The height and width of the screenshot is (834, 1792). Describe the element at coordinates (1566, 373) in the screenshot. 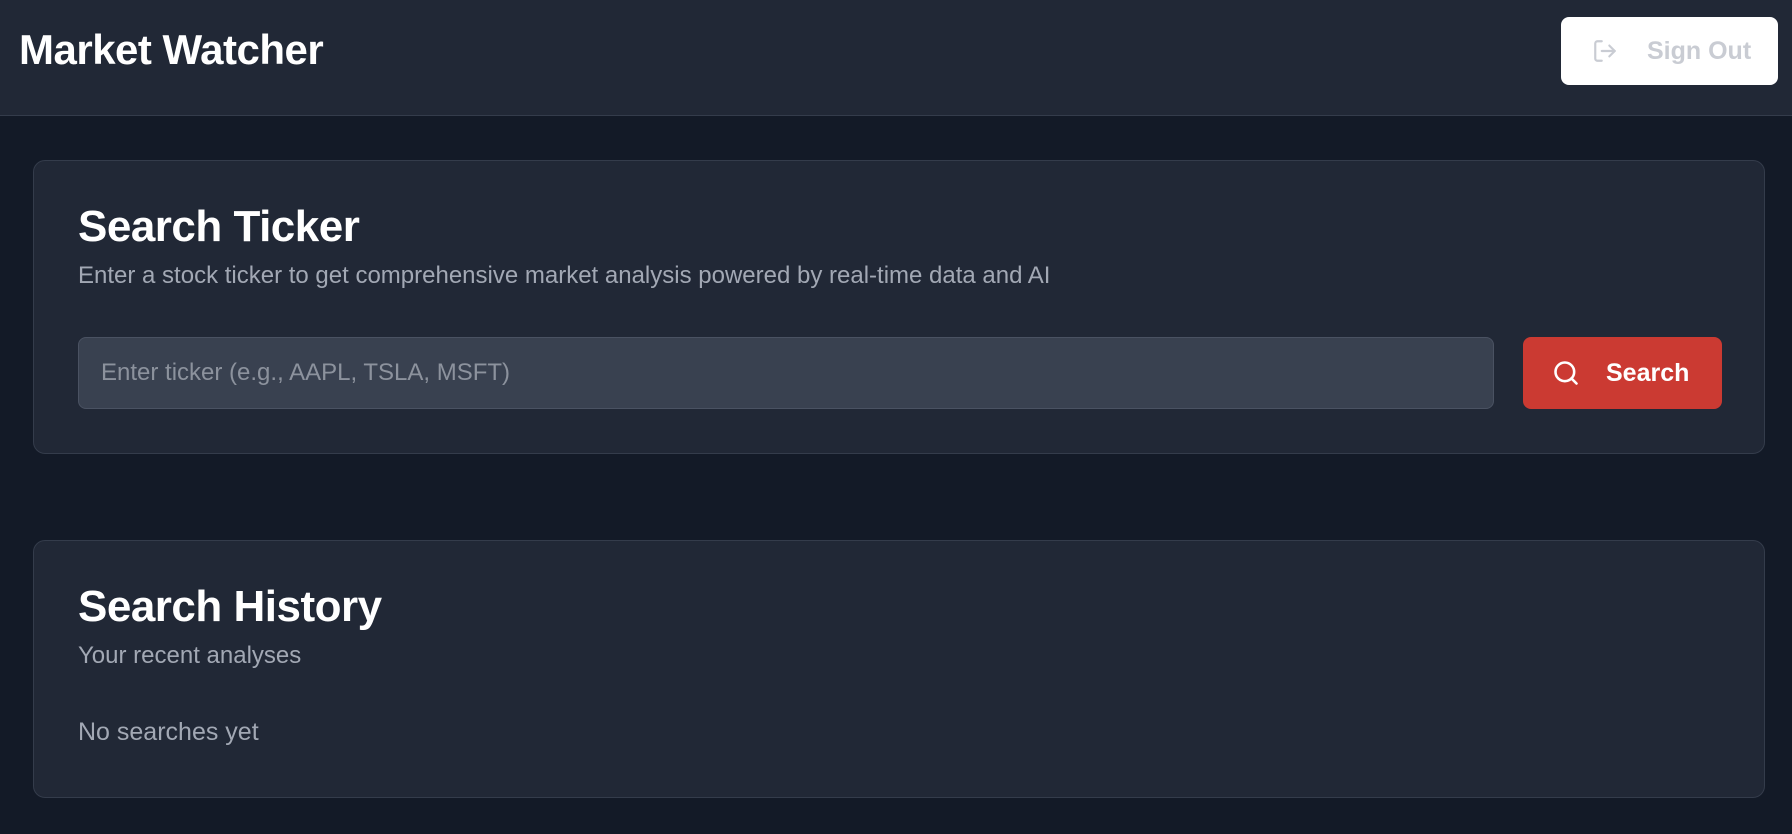

I see `search-icon` at that location.